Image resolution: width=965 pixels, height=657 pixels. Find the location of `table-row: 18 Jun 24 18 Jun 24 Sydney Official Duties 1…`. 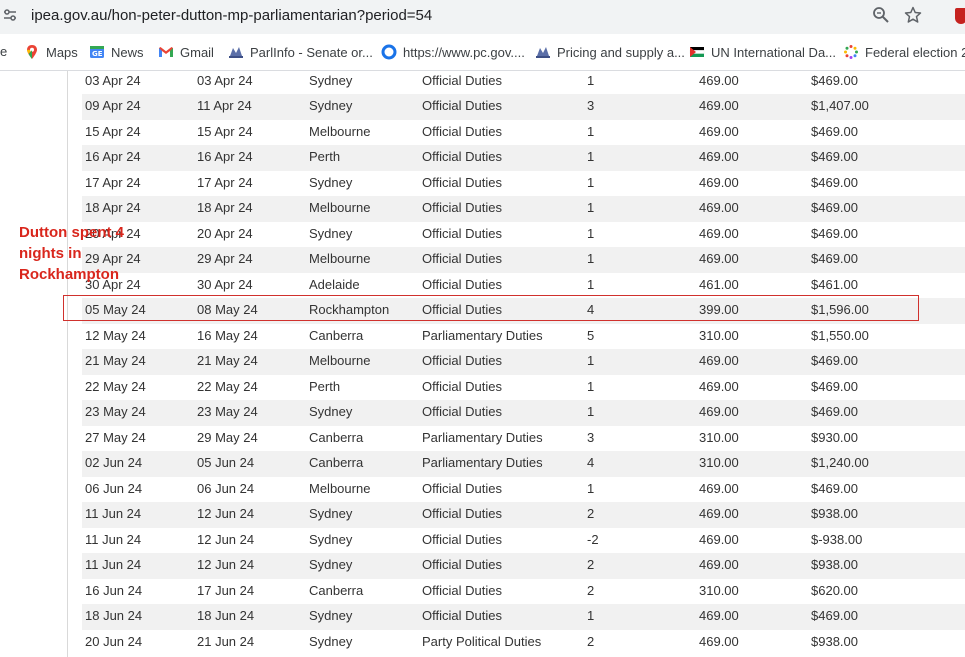

table-row: 18 Jun 24 18 Jun 24 Sydney Official Duties 1… is located at coordinates (523, 617).